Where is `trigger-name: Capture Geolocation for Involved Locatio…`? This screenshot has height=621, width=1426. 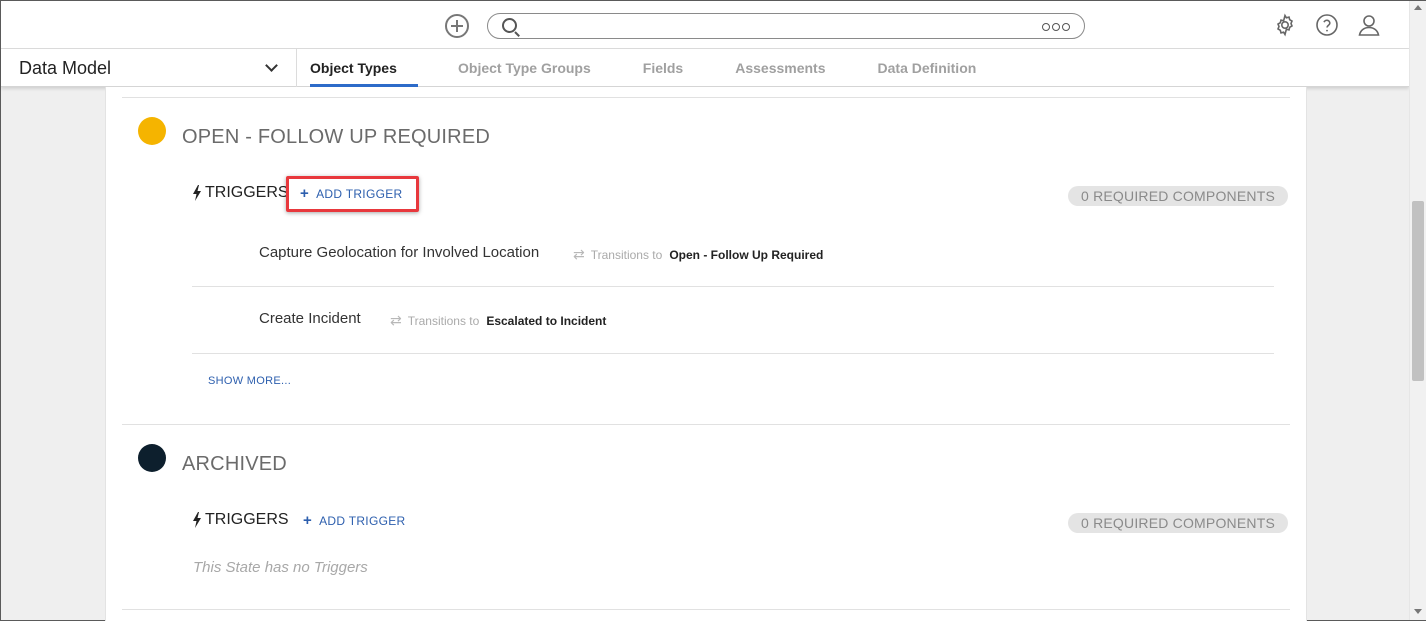 trigger-name: Capture Geolocation for Involved Locatio… is located at coordinates (399, 252).